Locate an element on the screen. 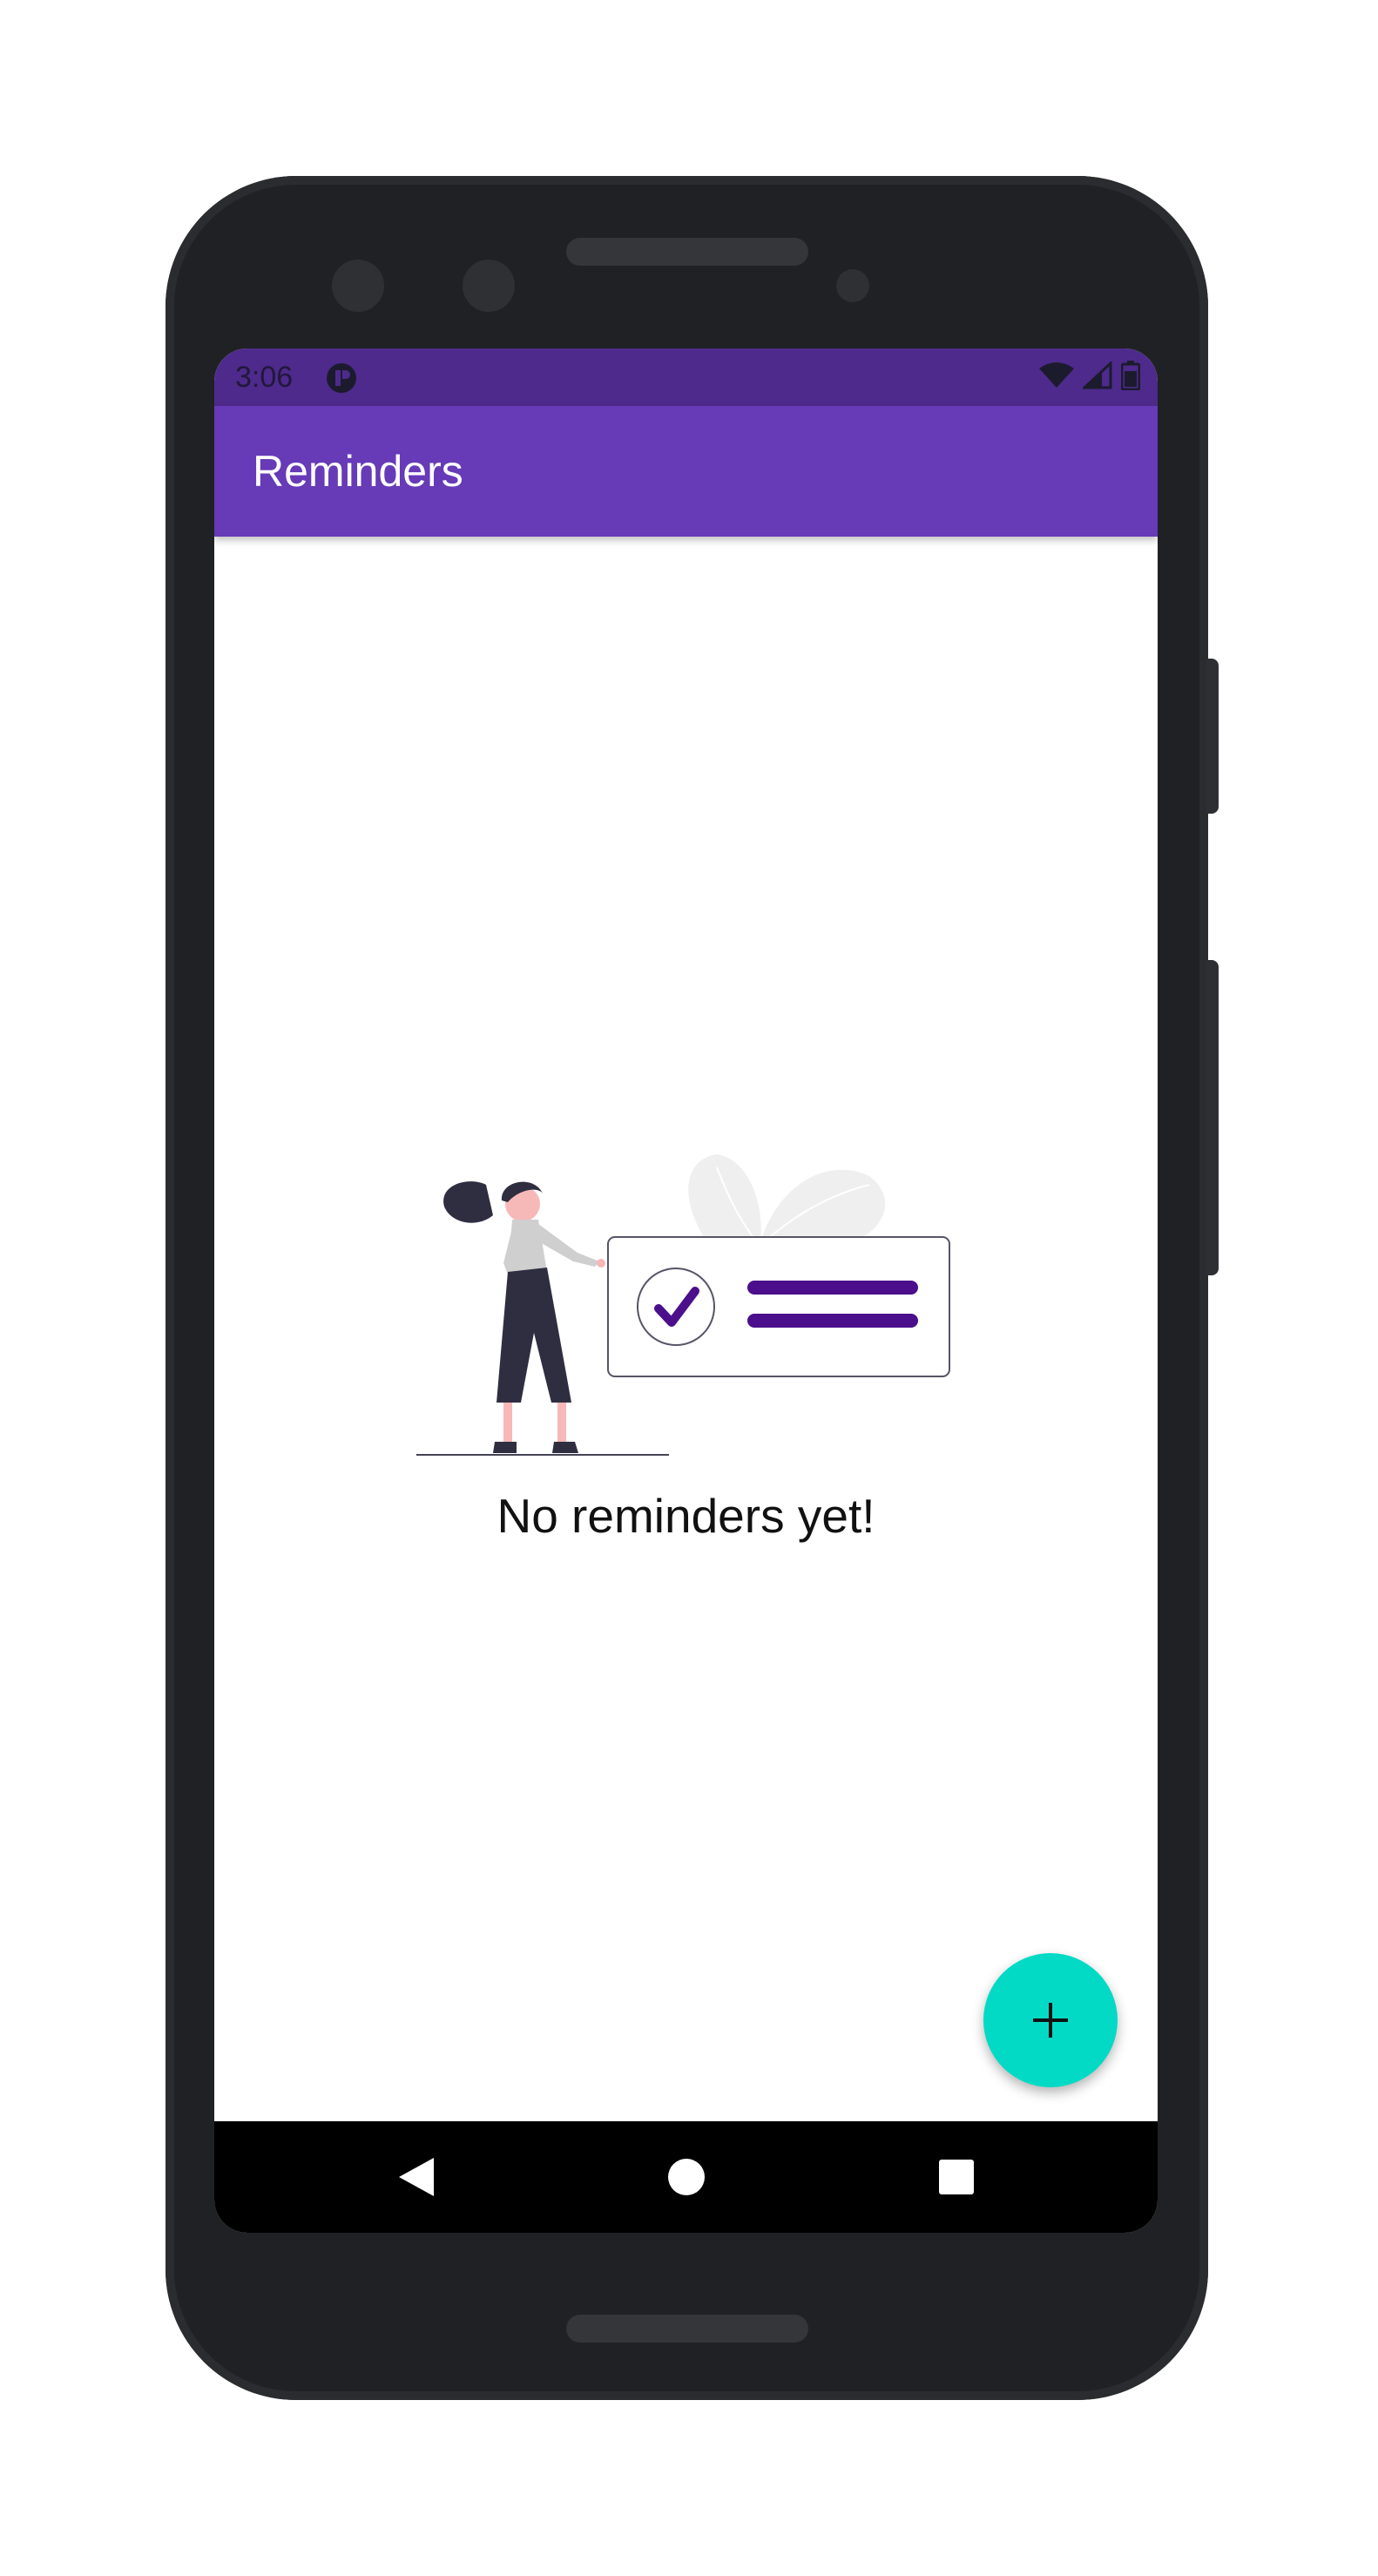 The image size is (1378, 2576). person-figure is located at coordinates (524, 1317).